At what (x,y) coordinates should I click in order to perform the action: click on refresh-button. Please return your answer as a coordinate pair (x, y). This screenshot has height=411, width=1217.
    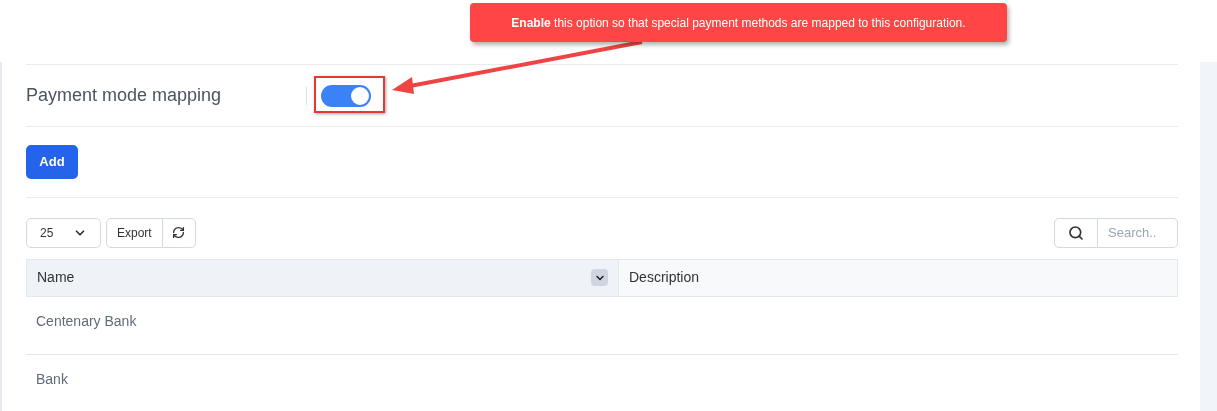
    Looking at the image, I should click on (179, 232).